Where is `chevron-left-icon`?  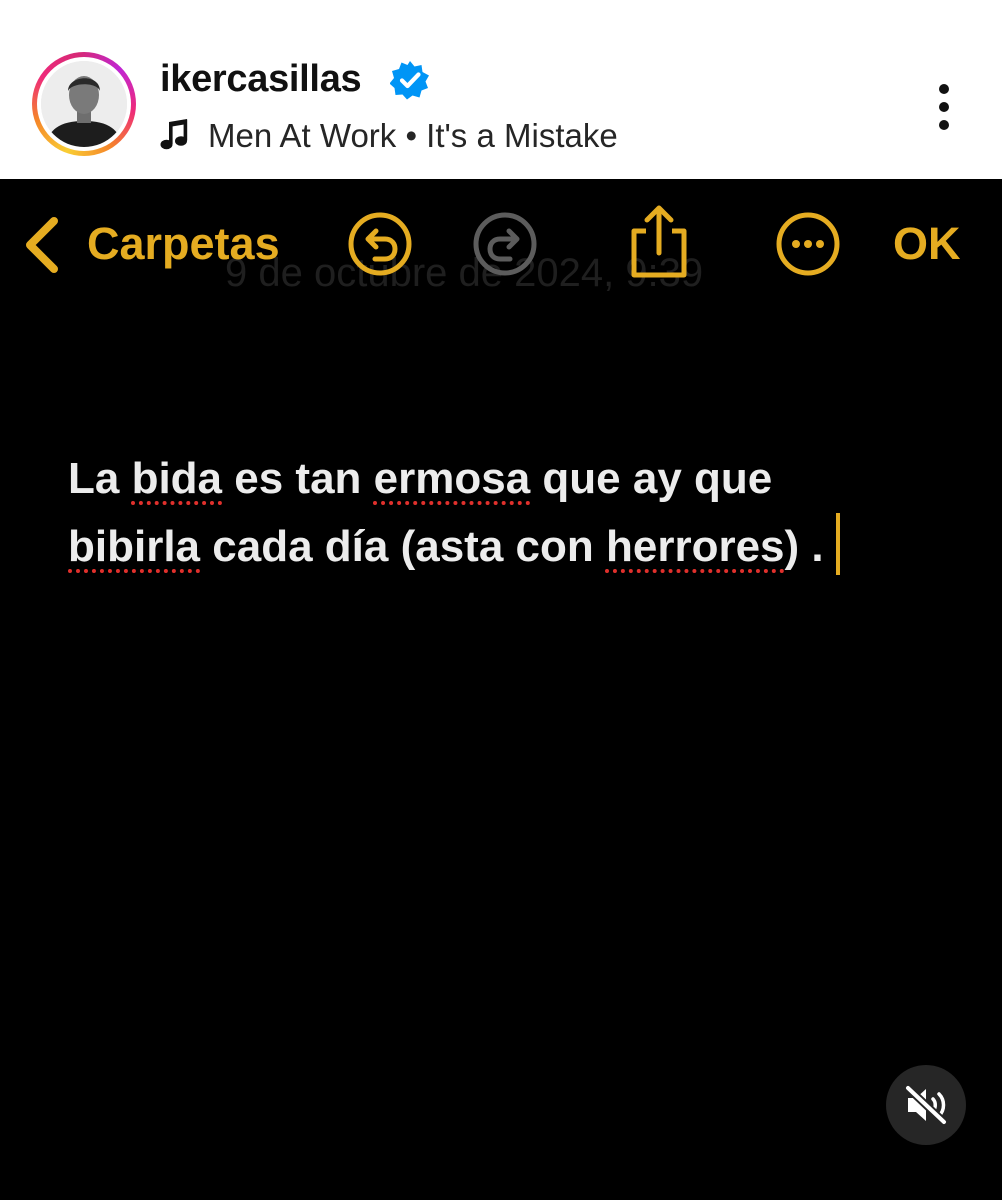
chevron-left-icon is located at coordinates (41, 245).